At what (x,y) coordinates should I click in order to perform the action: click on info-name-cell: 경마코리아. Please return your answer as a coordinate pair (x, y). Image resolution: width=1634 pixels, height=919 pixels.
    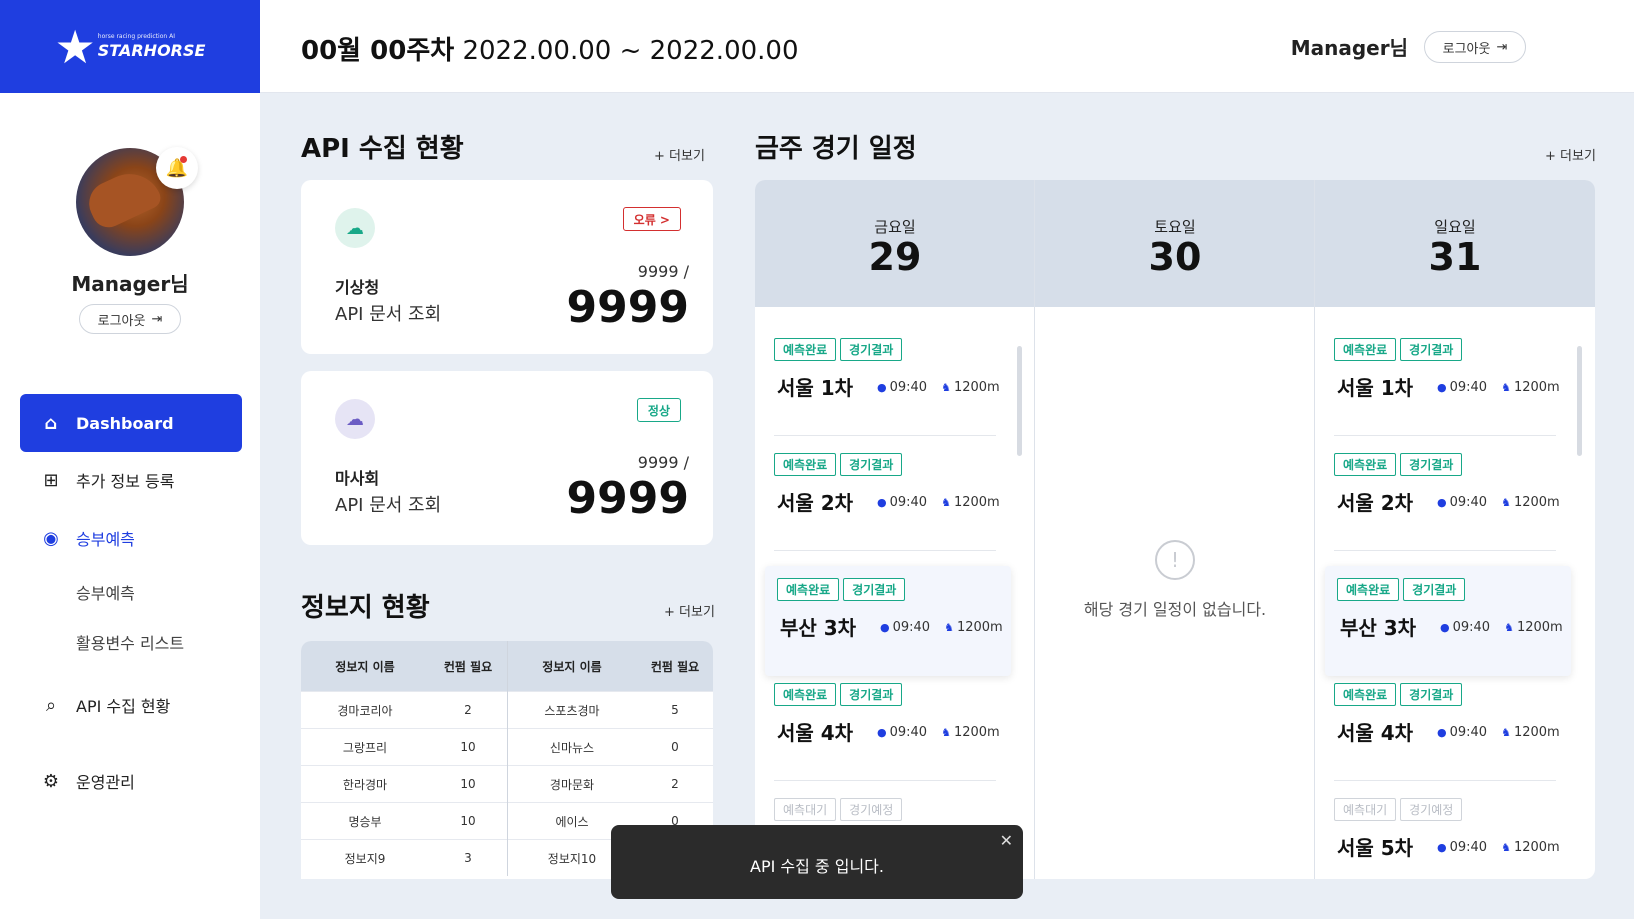
    Looking at the image, I should click on (365, 709).